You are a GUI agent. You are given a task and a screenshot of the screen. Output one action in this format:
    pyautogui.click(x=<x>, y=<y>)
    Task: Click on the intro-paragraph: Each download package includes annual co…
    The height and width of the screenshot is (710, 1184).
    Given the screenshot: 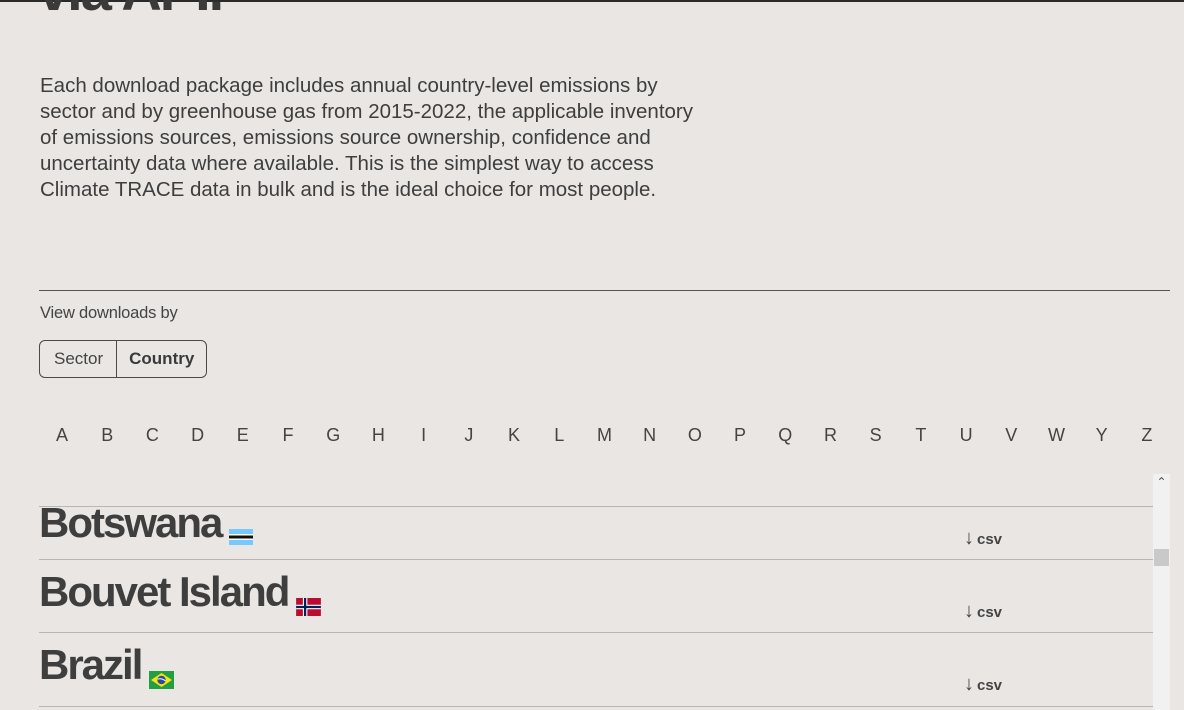 What is the action you would take?
    pyautogui.click(x=367, y=137)
    